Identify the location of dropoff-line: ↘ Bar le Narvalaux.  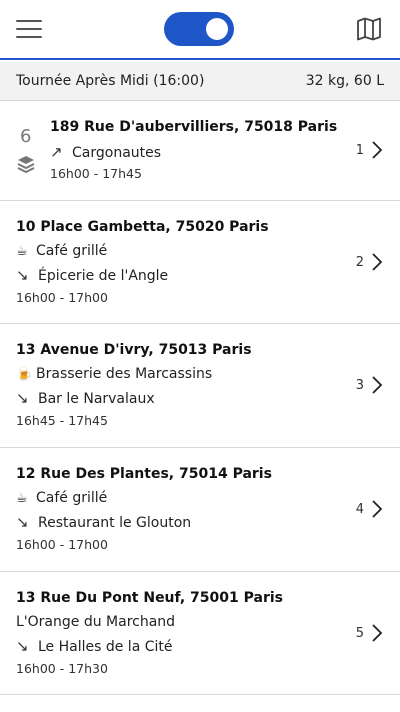
(85, 398).